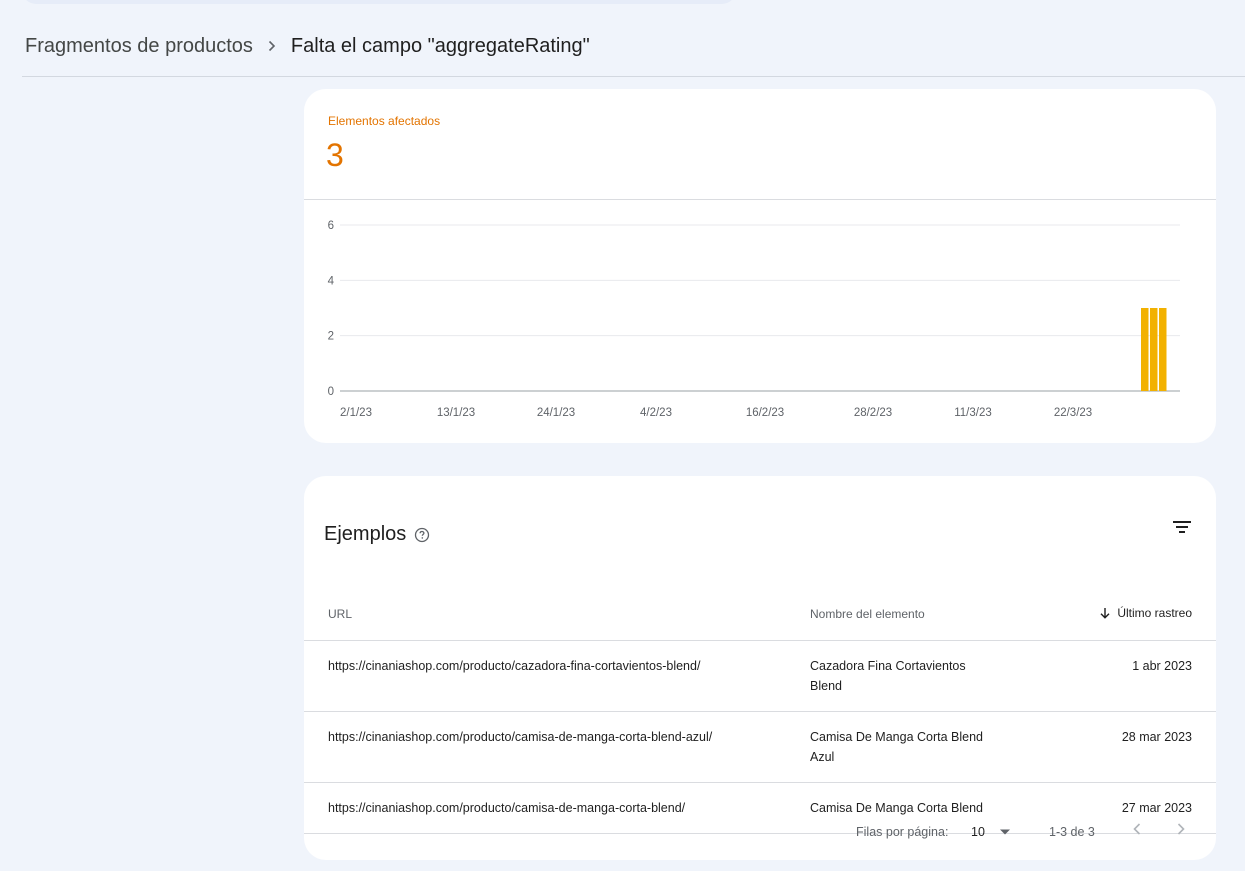 The image size is (1245, 871). I want to click on search-bar-edge, so click(379, 2).